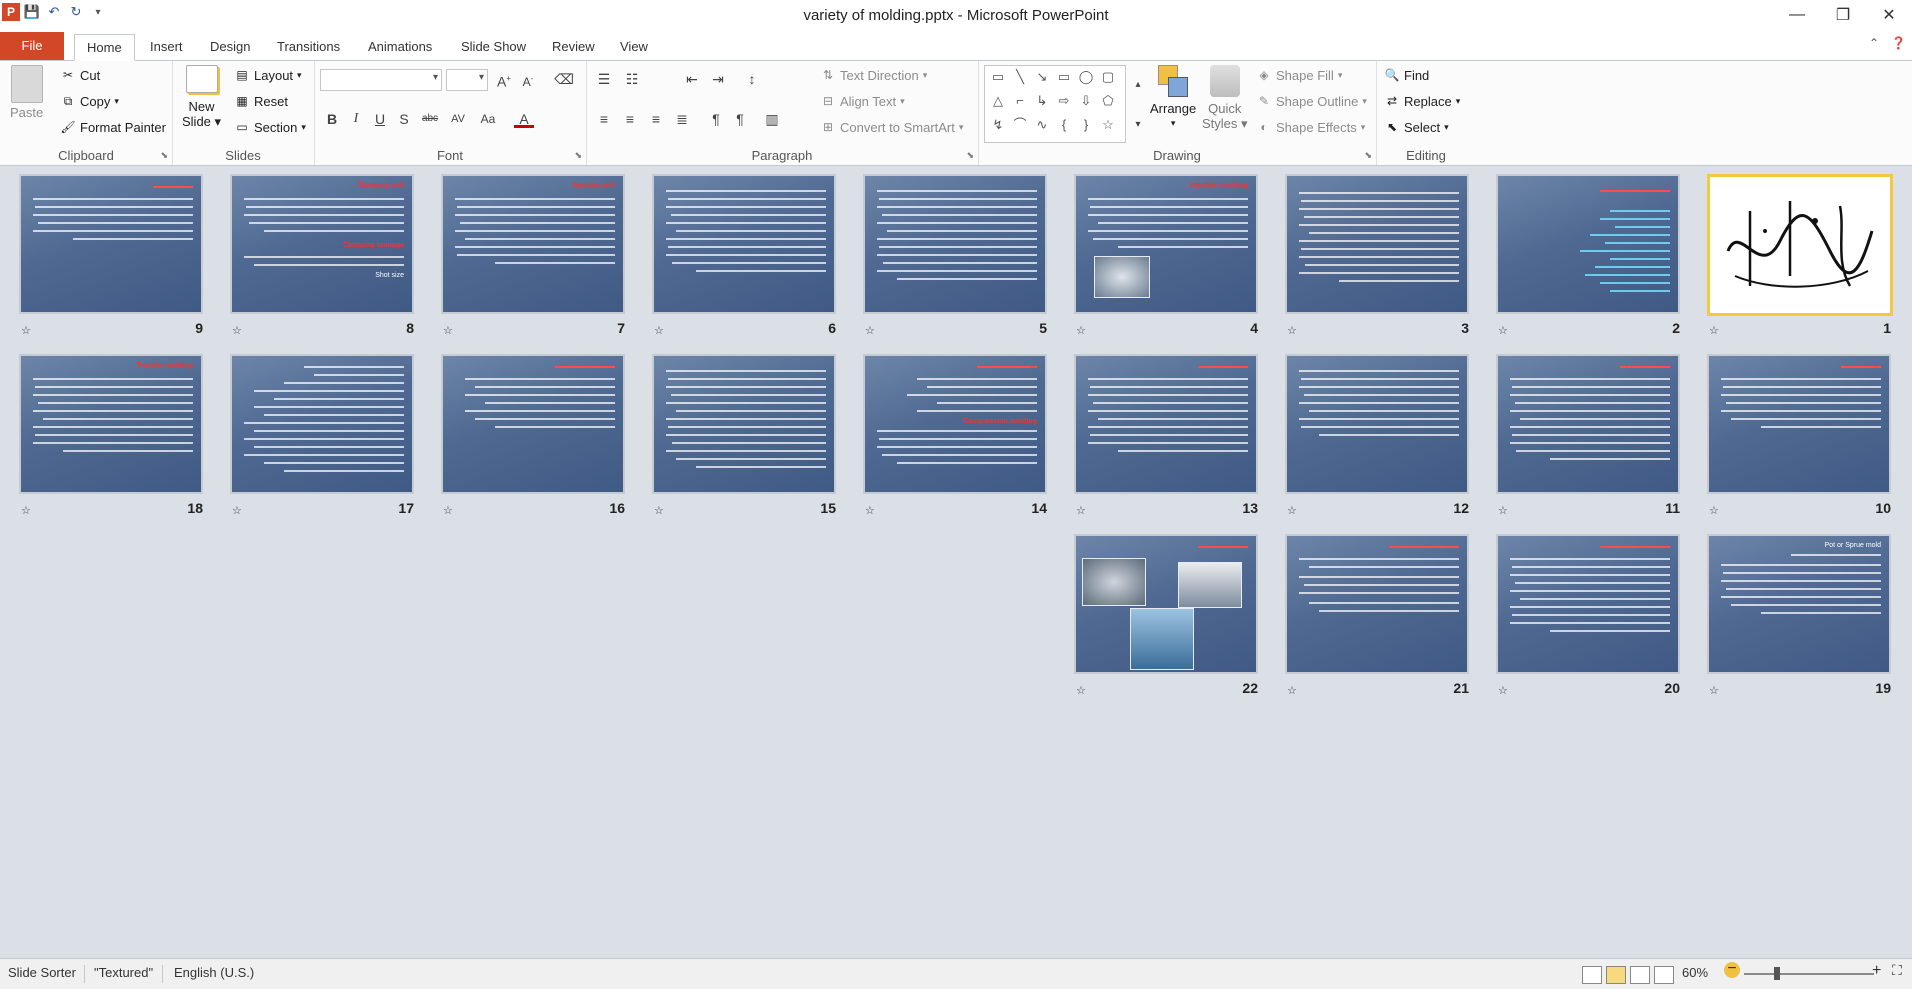 The image size is (1912, 989). Describe the element at coordinates (26, 92) in the screenshot. I see `paste-button: Paste` at that location.